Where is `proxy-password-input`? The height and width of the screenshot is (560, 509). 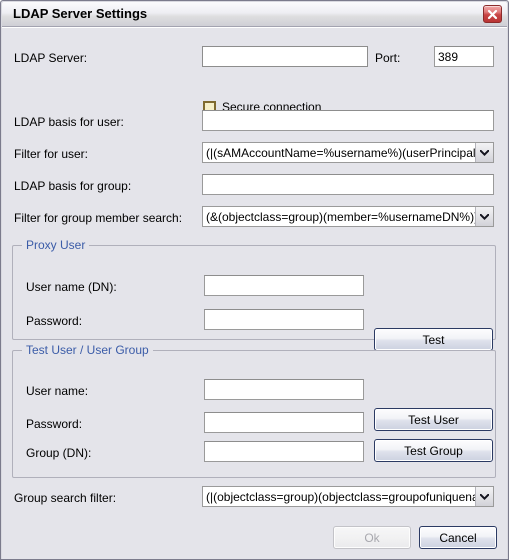 proxy-password-input is located at coordinates (284, 319).